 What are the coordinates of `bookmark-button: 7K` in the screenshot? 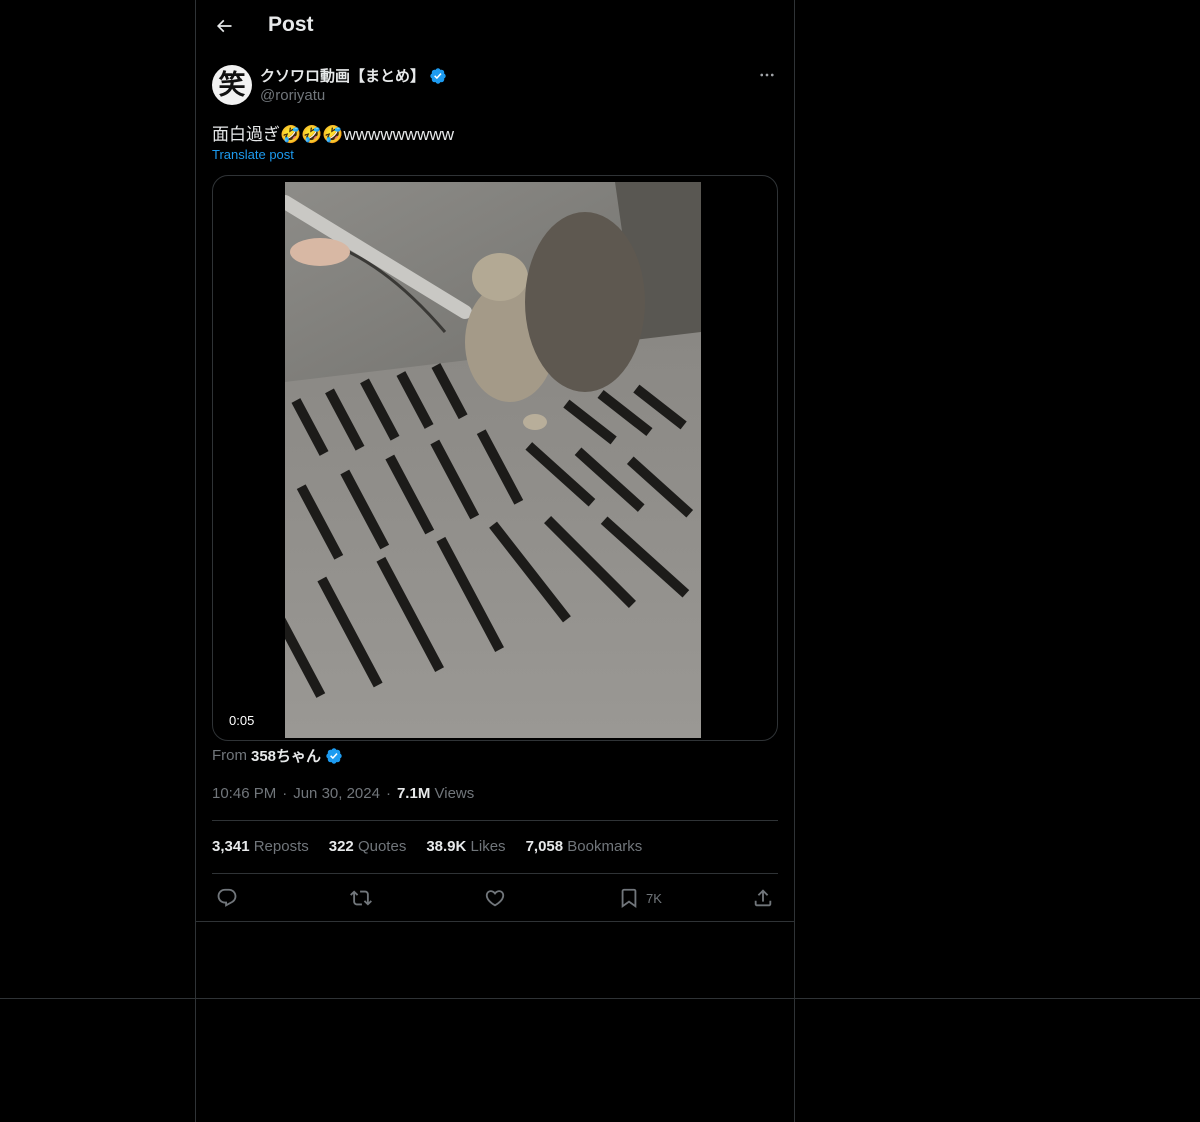 It's located at (640, 898).